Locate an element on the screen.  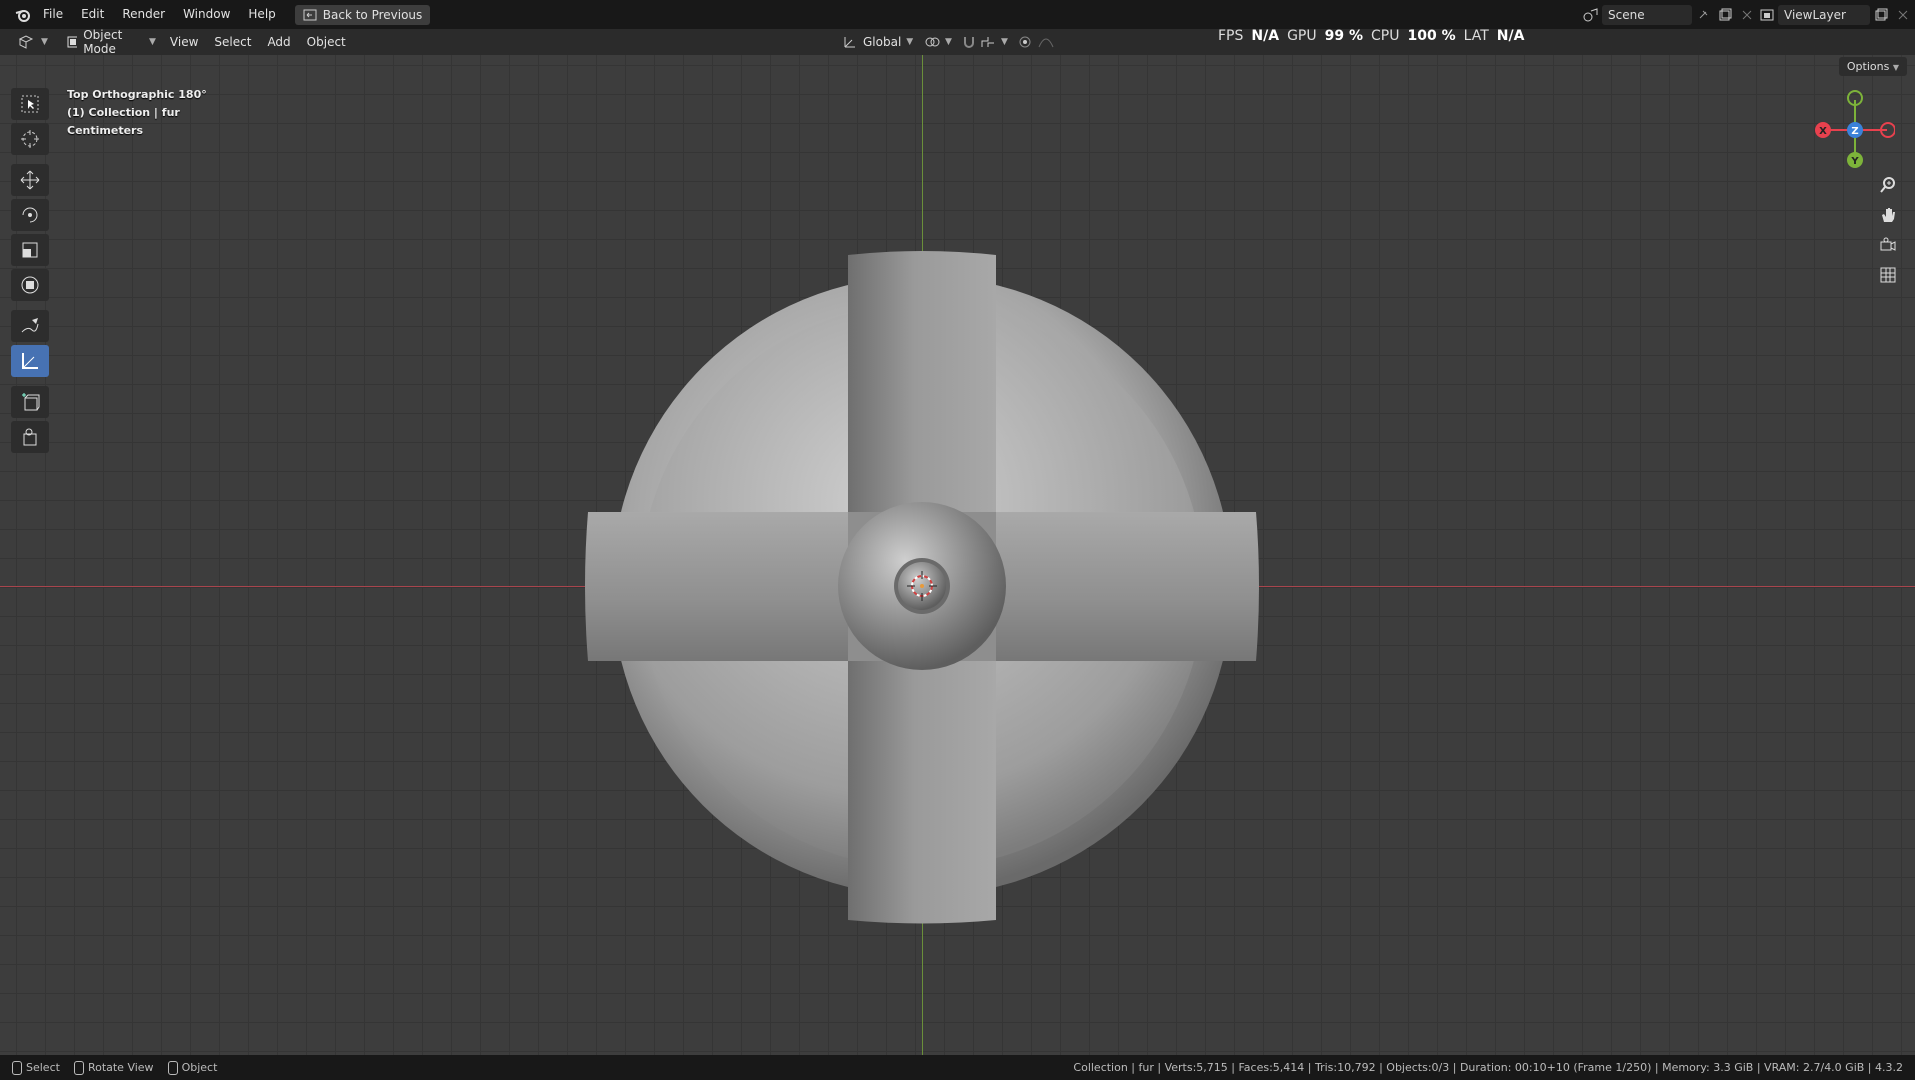
annotate-icon is located at coordinates (30, 325).